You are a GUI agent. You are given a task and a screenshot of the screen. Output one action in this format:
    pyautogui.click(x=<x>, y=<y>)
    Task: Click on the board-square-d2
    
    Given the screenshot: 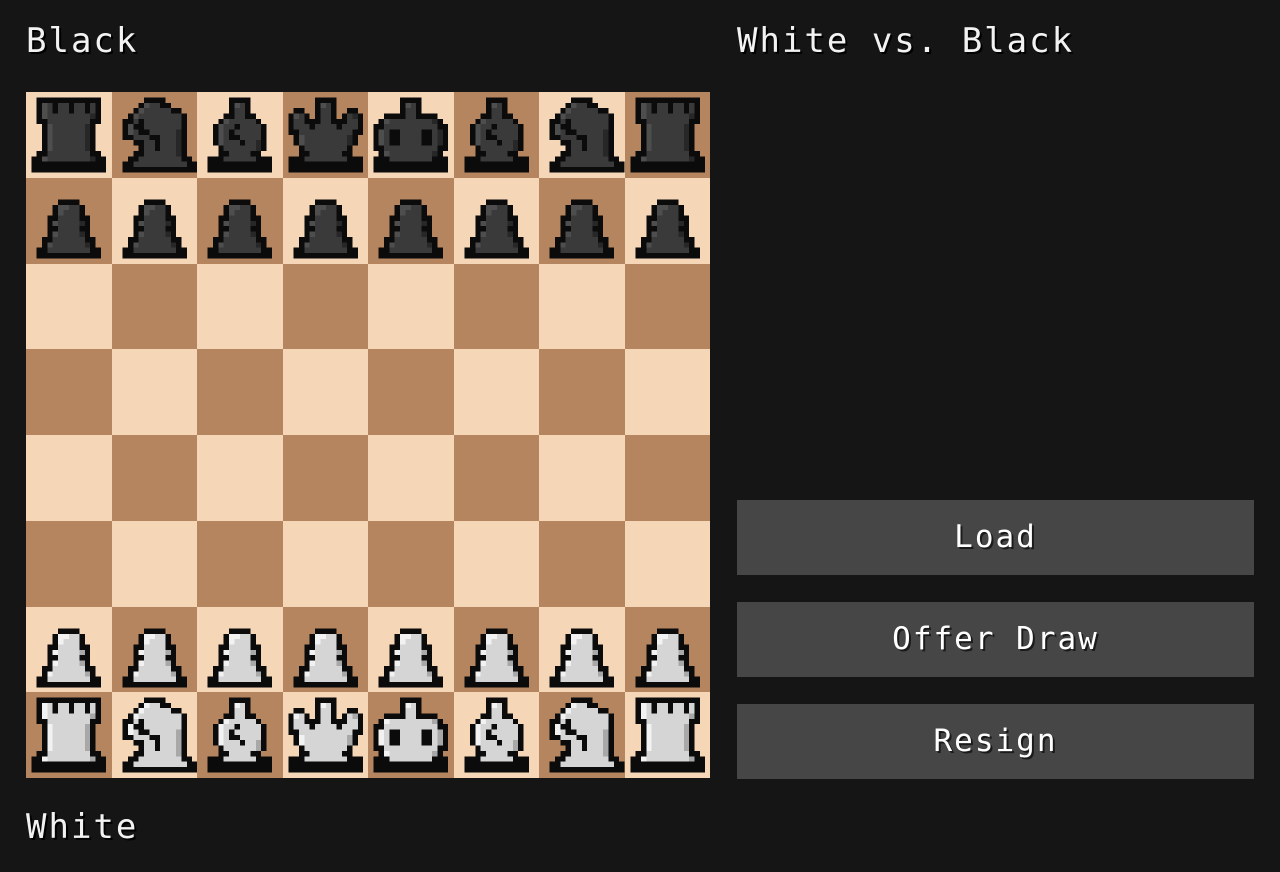 What is the action you would take?
    pyautogui.click(x=325, y=649)
    